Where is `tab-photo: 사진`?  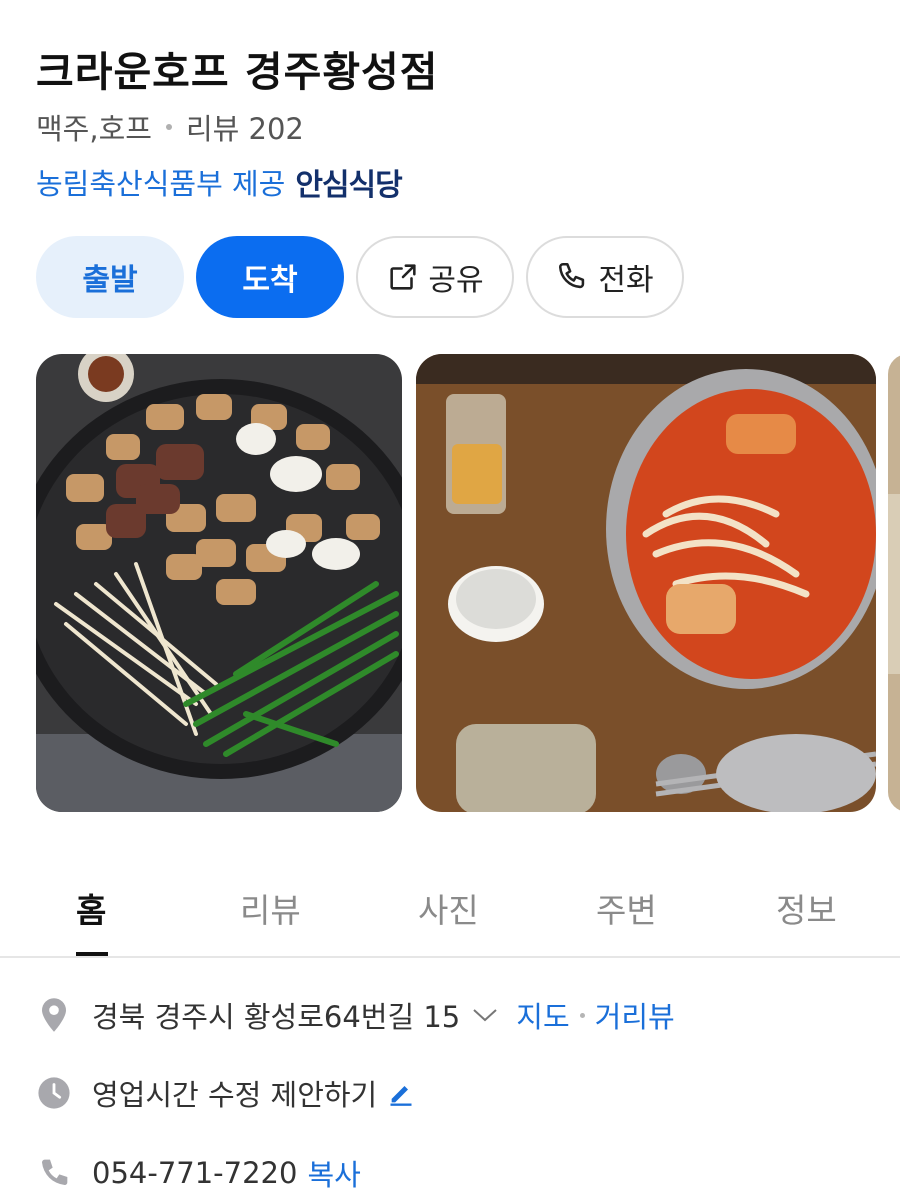 tab-photo: 사진 is located at coordinates (448, 908).